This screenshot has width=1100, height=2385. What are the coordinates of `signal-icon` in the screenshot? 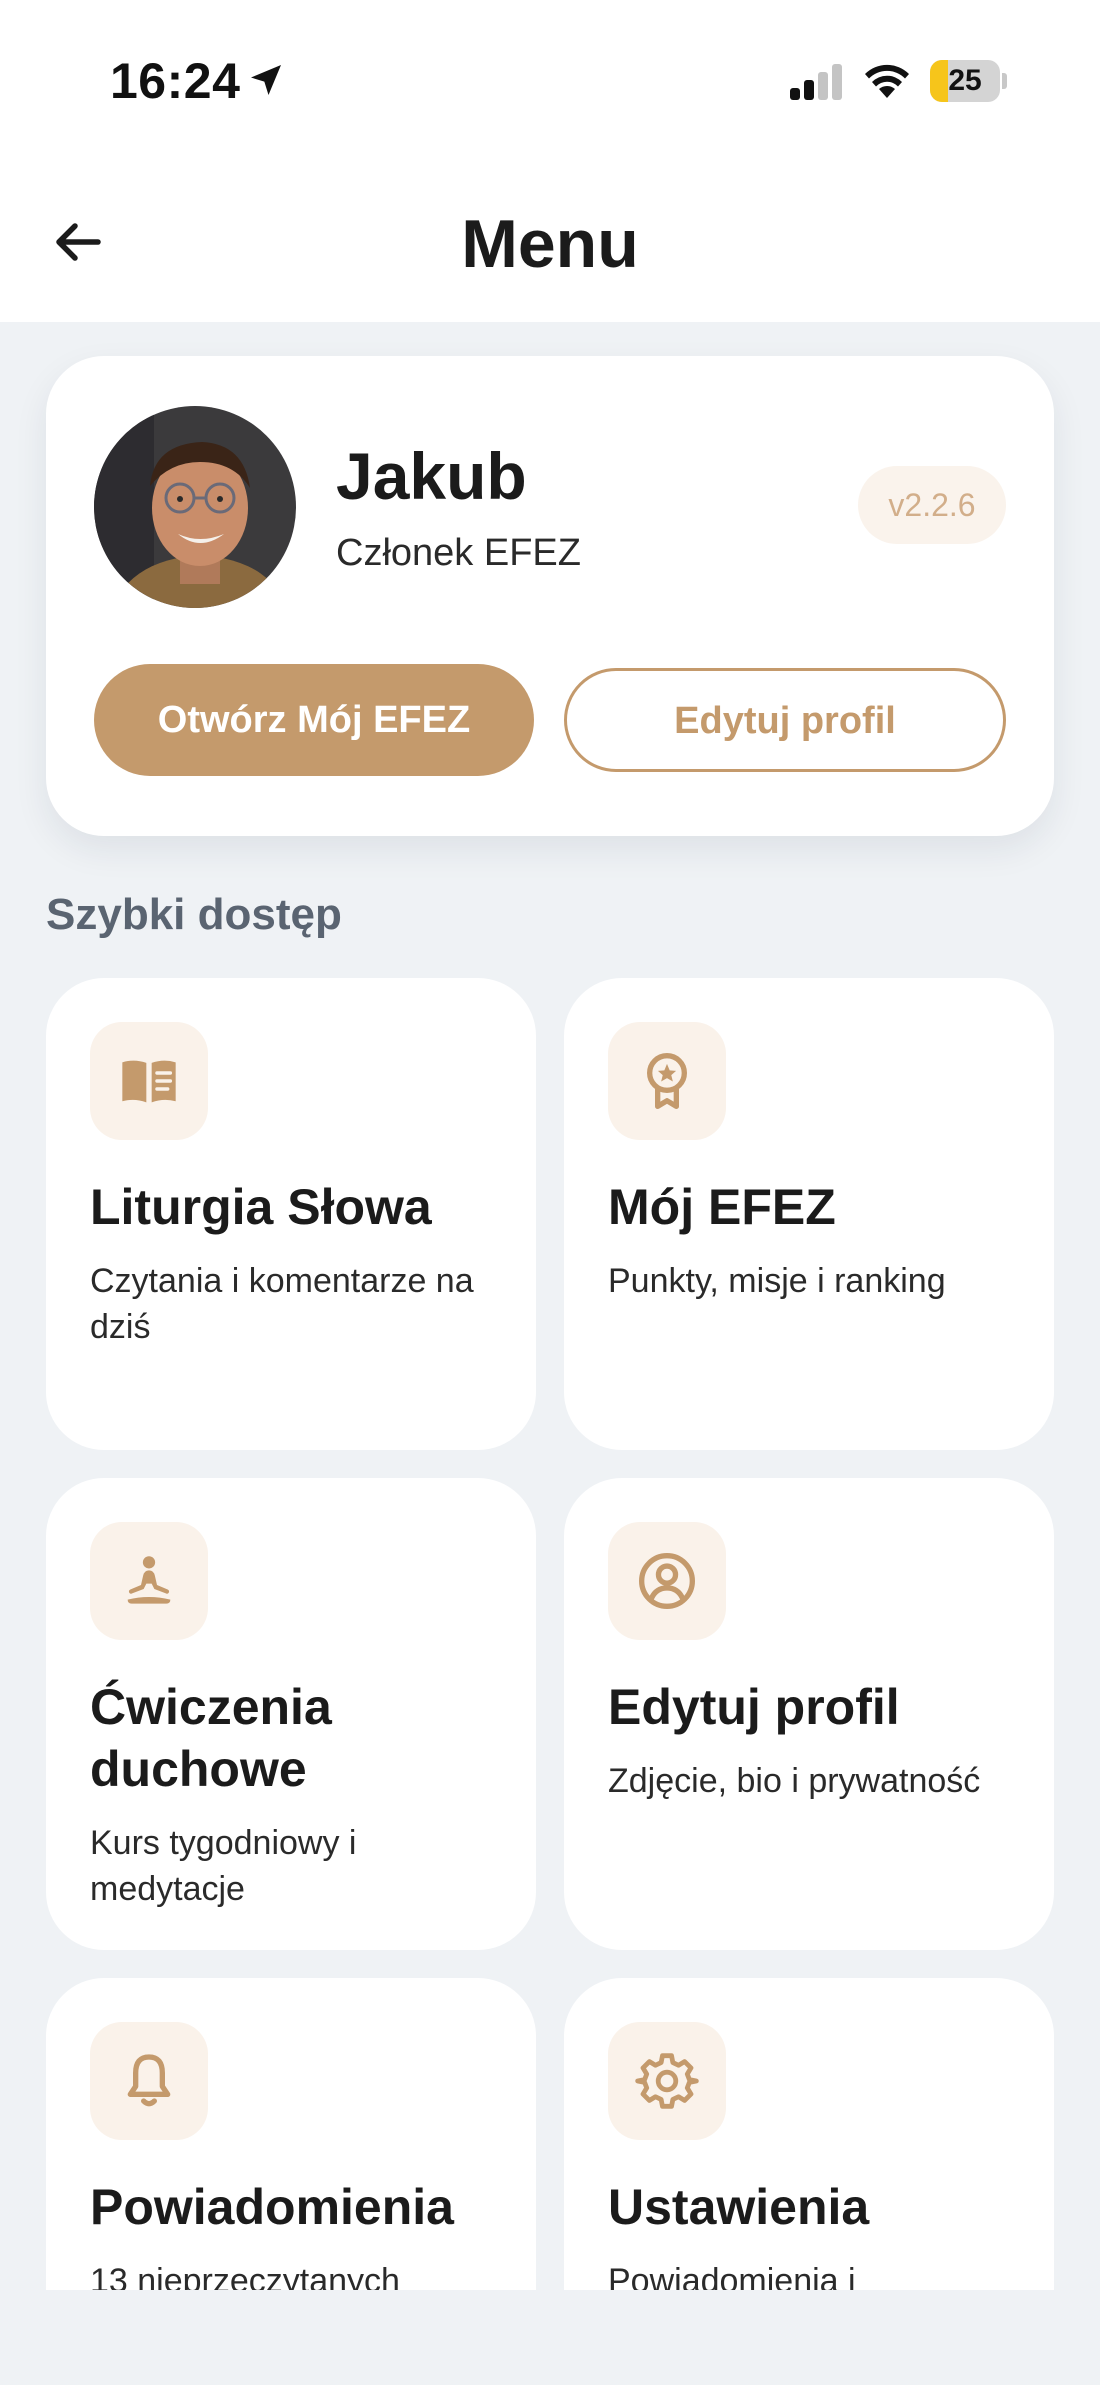 It's located at (816, 82).